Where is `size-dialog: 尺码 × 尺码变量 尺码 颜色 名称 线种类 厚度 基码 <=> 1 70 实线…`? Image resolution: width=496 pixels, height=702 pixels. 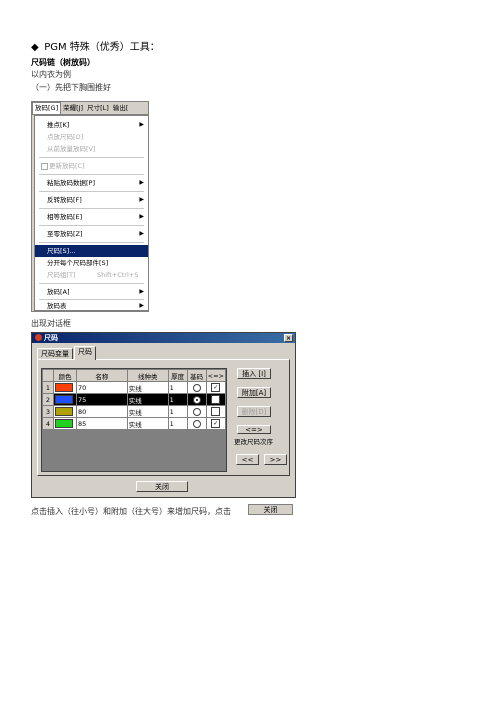
size-dialog: 尺码 × 尺码变量 尺码 颜色 名称 线种类 厚度 基码 <=> 1 70 实线… is located at coordinates (163, 415).